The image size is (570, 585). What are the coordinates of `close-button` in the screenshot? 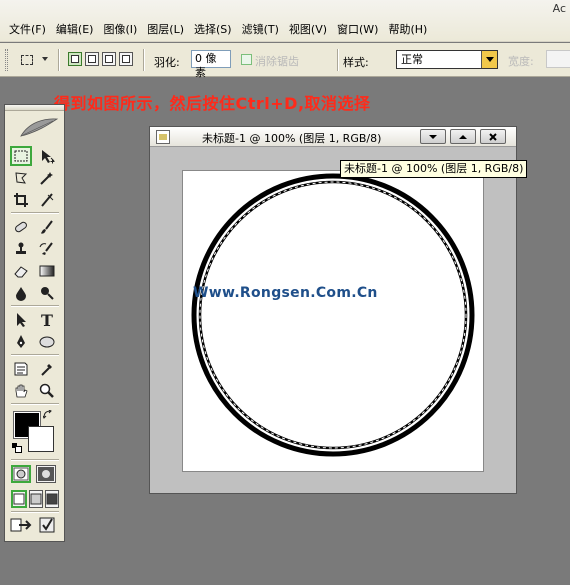 It's located at (493, 136).